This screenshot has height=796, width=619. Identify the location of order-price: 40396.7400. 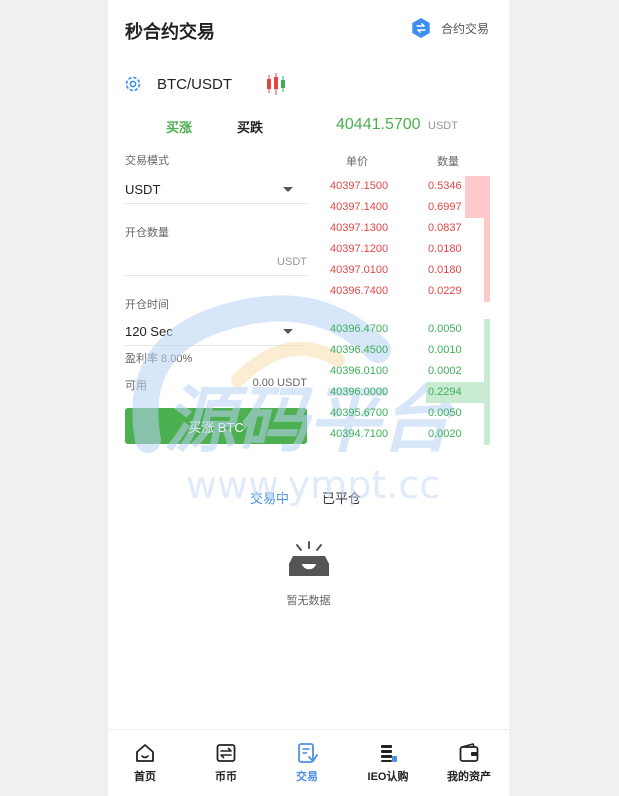
(359, 291).